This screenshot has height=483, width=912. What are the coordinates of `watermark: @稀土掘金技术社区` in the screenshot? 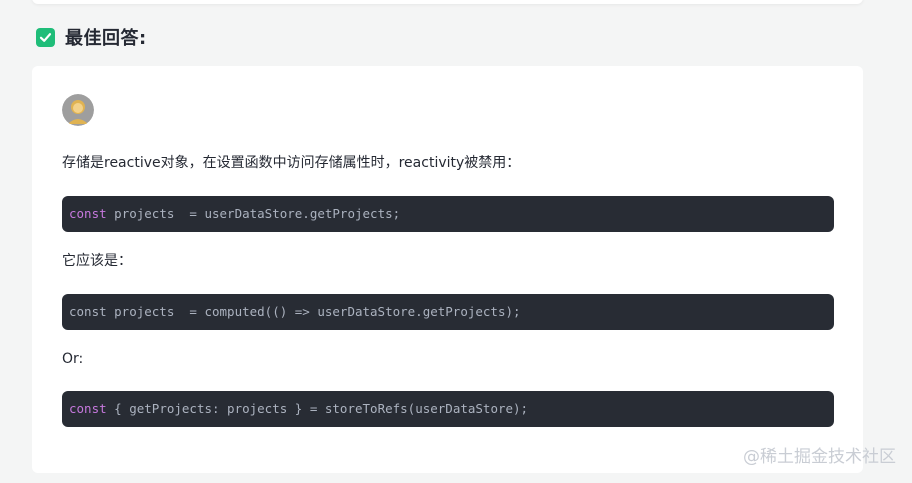 It's located at (819, 457).